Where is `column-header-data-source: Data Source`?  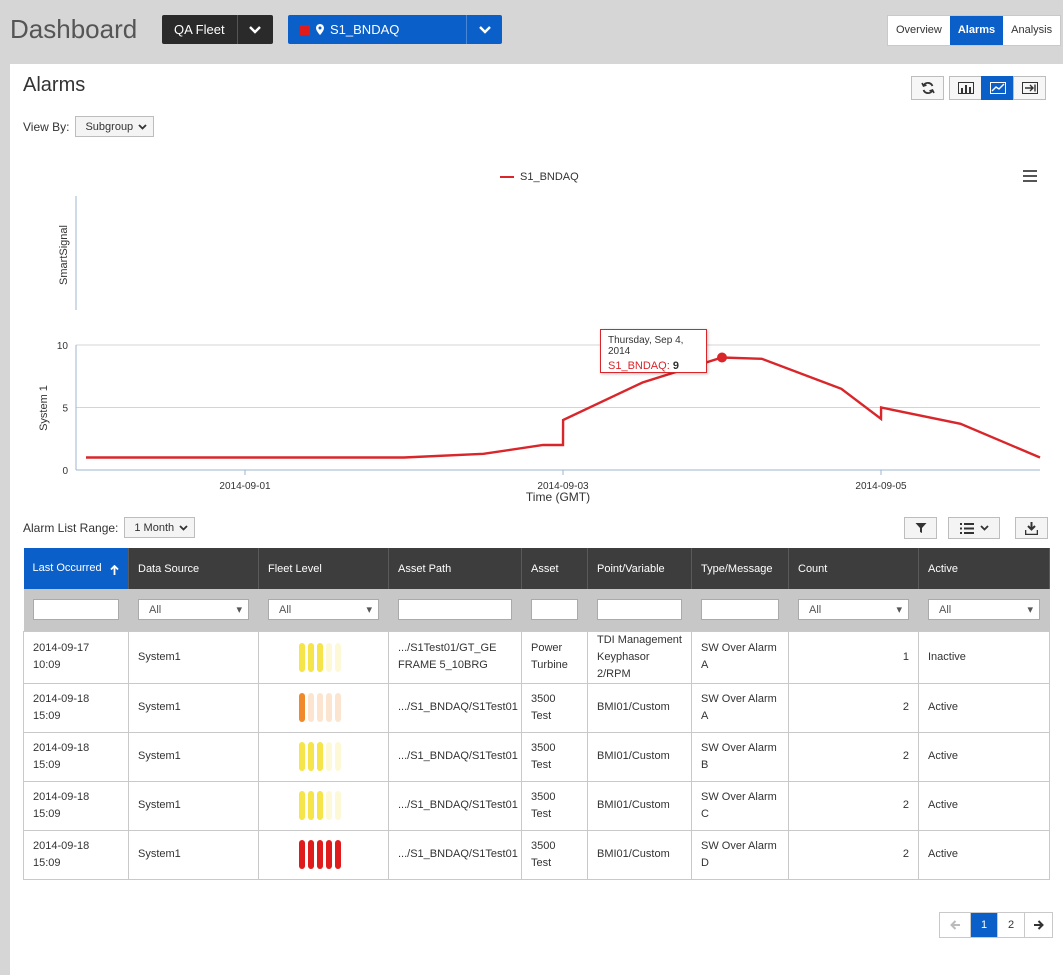 column-header-data-source: Data Source is located at coordinates (193, 568).